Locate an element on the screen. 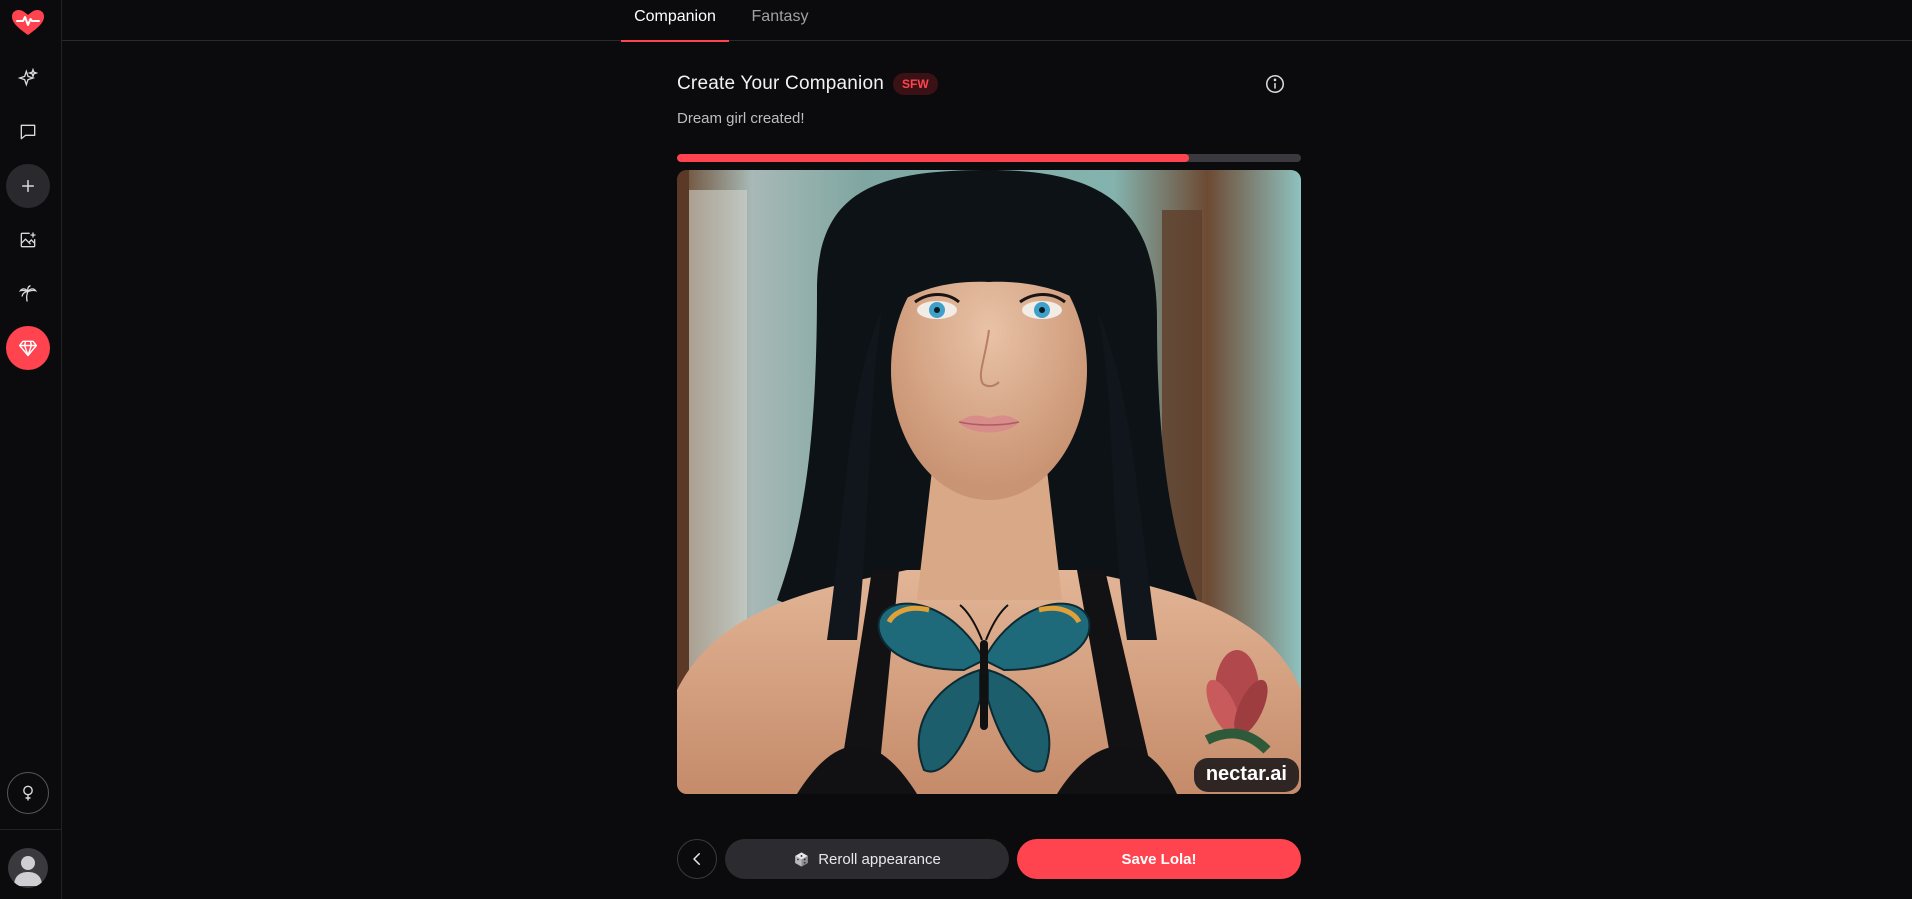  sfw-badge: SFW is located at coordinates (915, 84).